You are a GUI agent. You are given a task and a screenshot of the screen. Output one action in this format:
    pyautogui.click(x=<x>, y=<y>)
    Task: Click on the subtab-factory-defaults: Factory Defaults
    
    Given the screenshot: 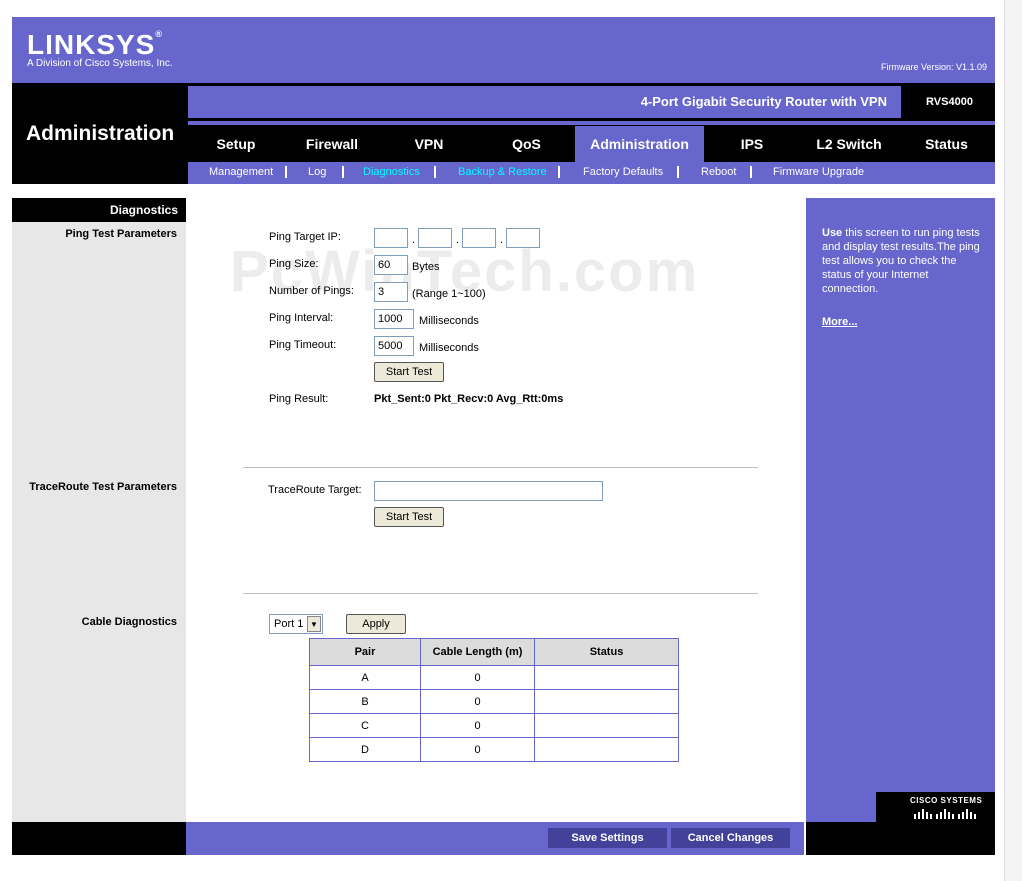 What is the action you would take?
    pyautogui.click(x=623, y=172)
    